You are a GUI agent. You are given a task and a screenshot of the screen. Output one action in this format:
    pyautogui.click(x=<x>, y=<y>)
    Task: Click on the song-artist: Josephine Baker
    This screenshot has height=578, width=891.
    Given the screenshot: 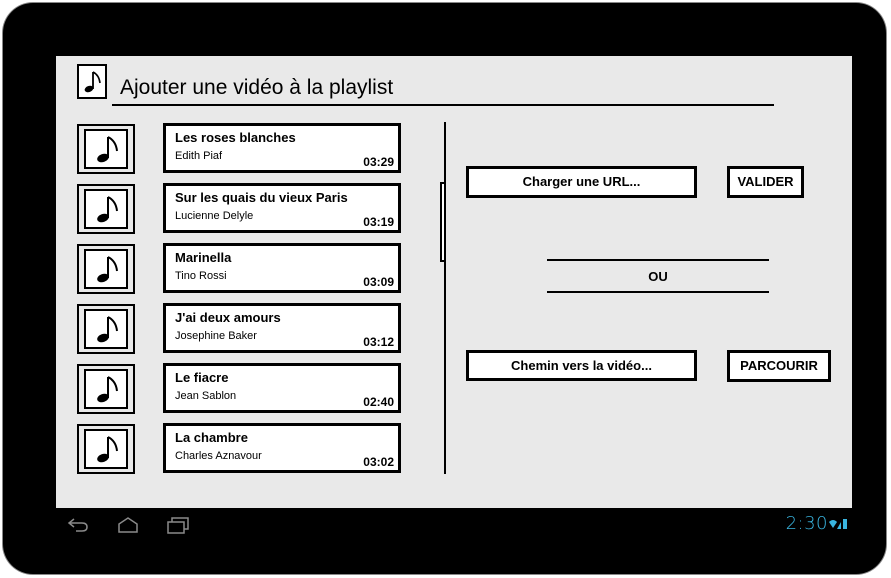 What is the action you would take?
    pyautogui.click(x=216, y=336)
    